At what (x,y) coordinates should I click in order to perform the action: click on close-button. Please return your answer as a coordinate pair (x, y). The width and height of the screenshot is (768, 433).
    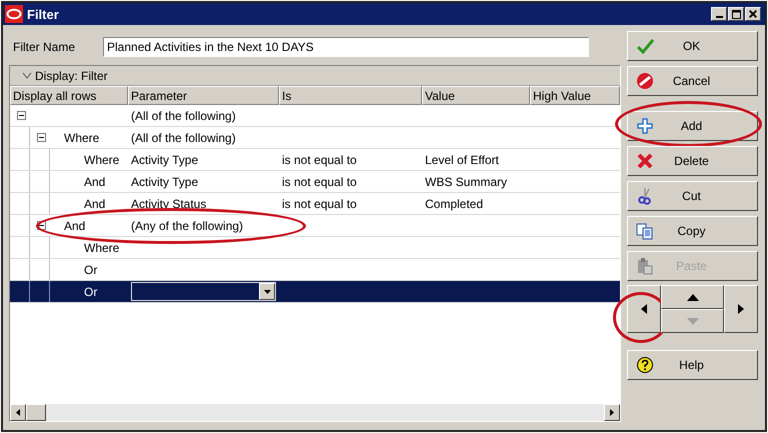
    Looking at the image, I should click on (753, 14).